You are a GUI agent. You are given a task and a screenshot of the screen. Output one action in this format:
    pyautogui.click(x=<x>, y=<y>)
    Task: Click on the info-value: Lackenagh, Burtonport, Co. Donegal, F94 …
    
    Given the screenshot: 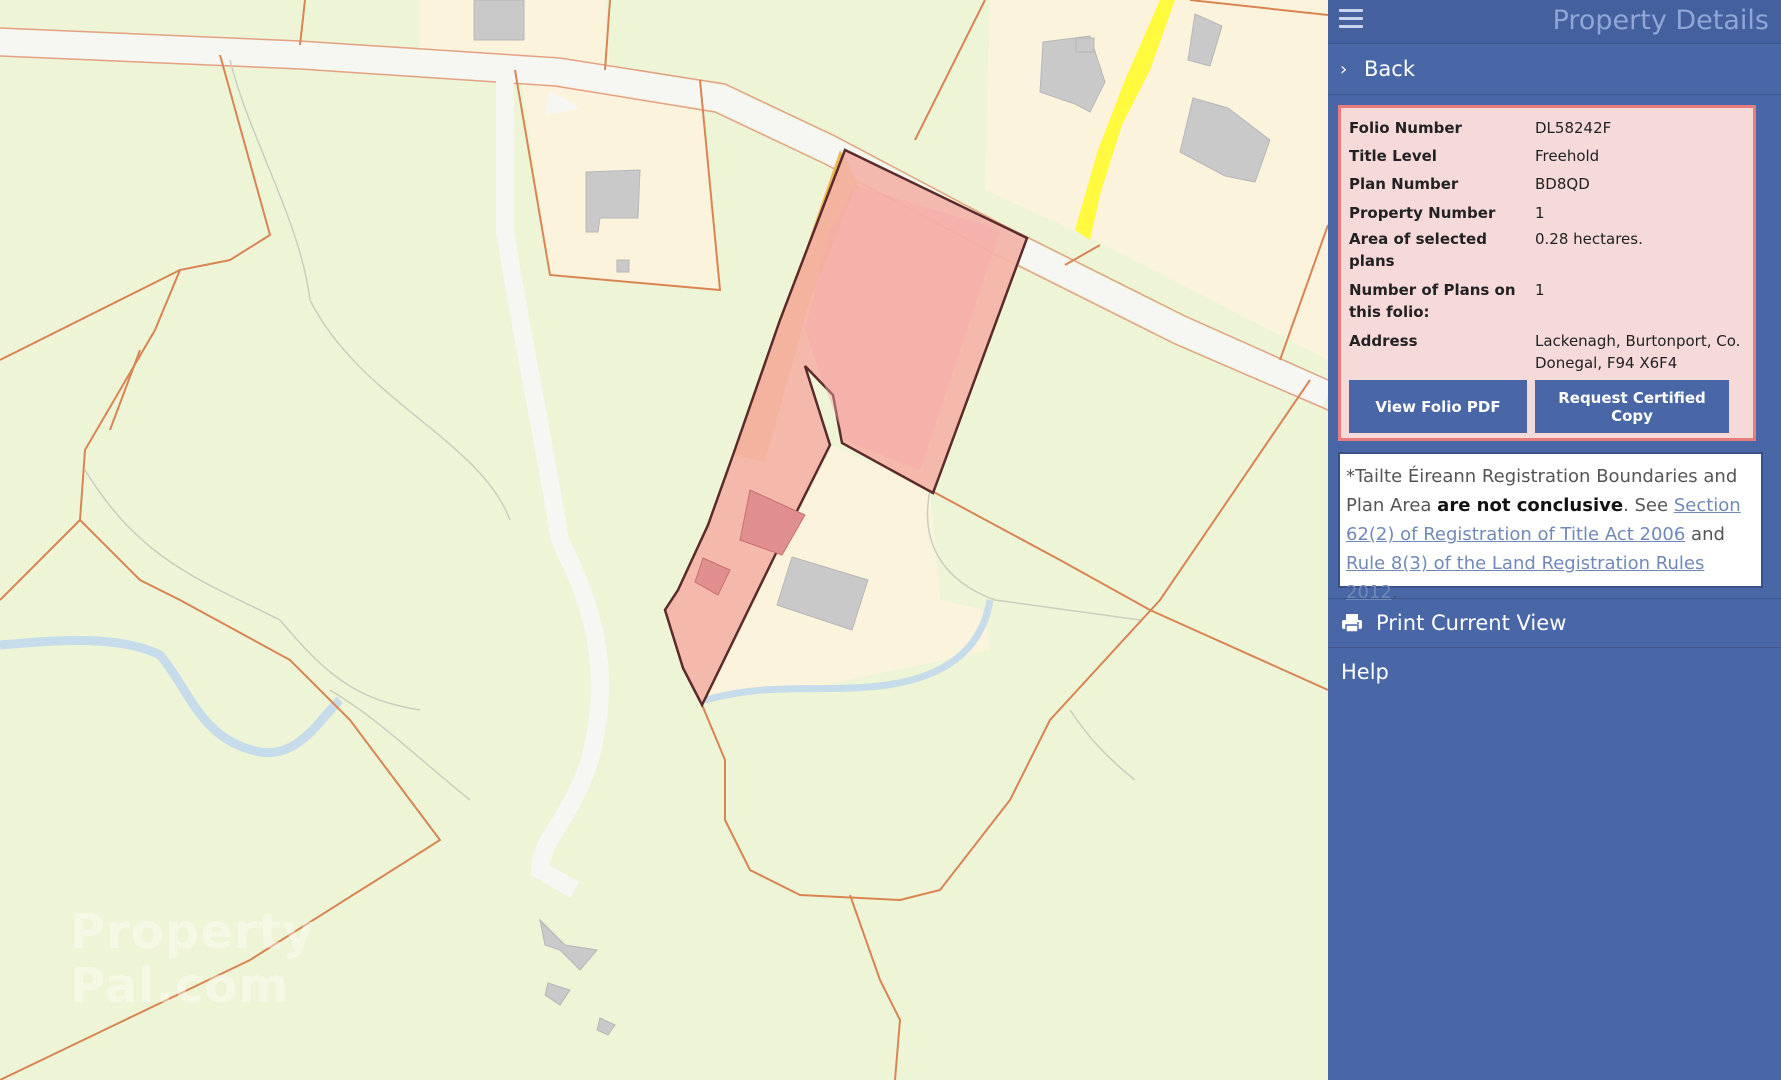 What is the action you would take?
    pyautogui.click(x=1638, y=352)
    